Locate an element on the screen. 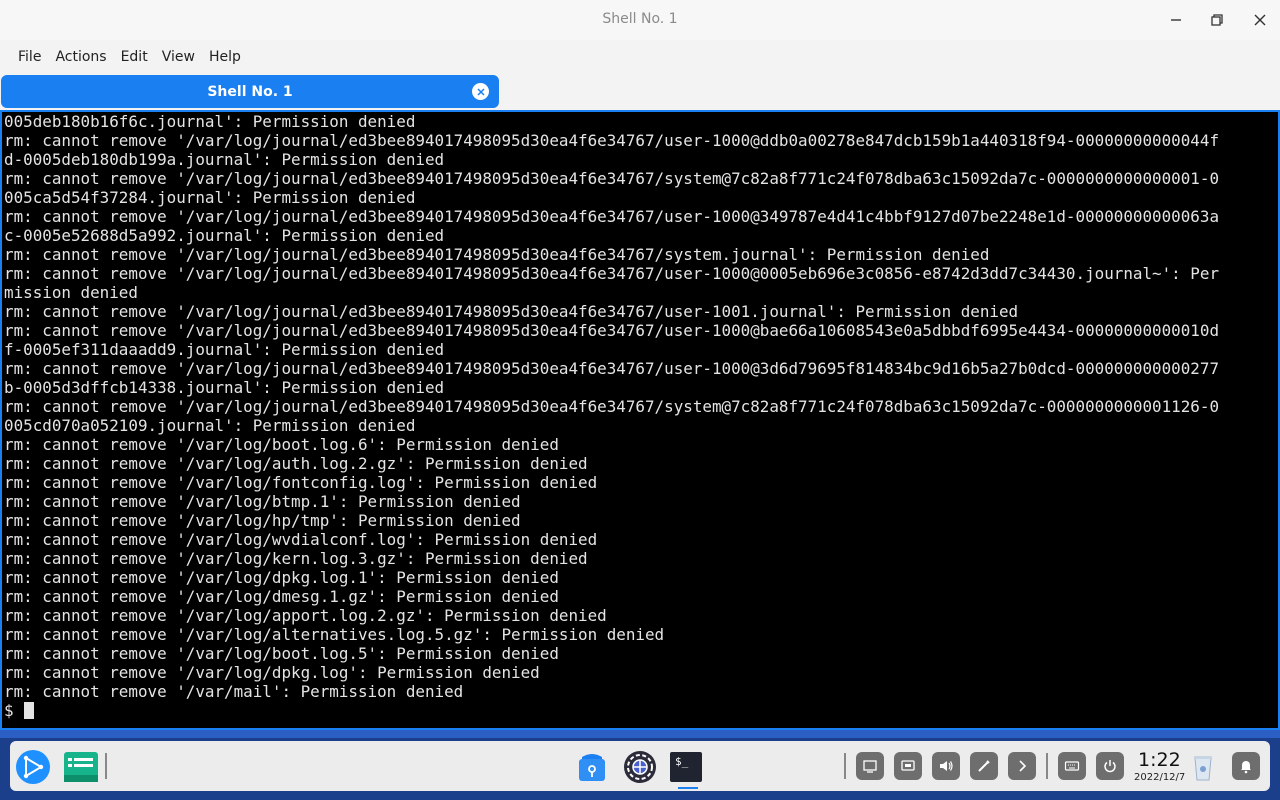  notification-bell-icon is located at coordinates (1246, 766).